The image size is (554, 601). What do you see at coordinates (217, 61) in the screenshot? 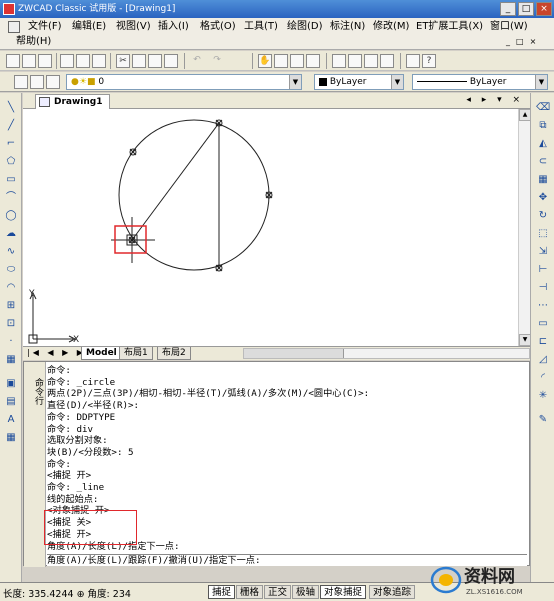
I see `redo-icon: ↷` at bounding box center [217, 61].